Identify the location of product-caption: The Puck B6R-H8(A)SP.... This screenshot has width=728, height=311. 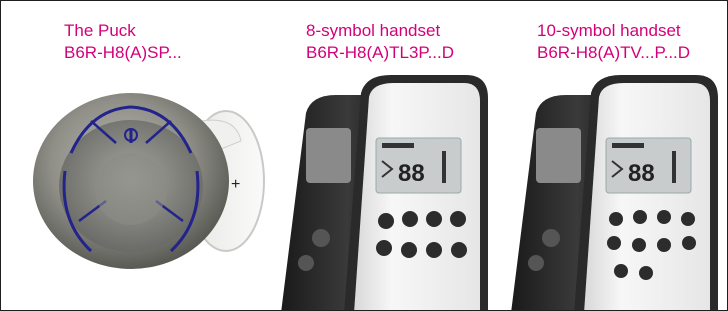
(123, 42).